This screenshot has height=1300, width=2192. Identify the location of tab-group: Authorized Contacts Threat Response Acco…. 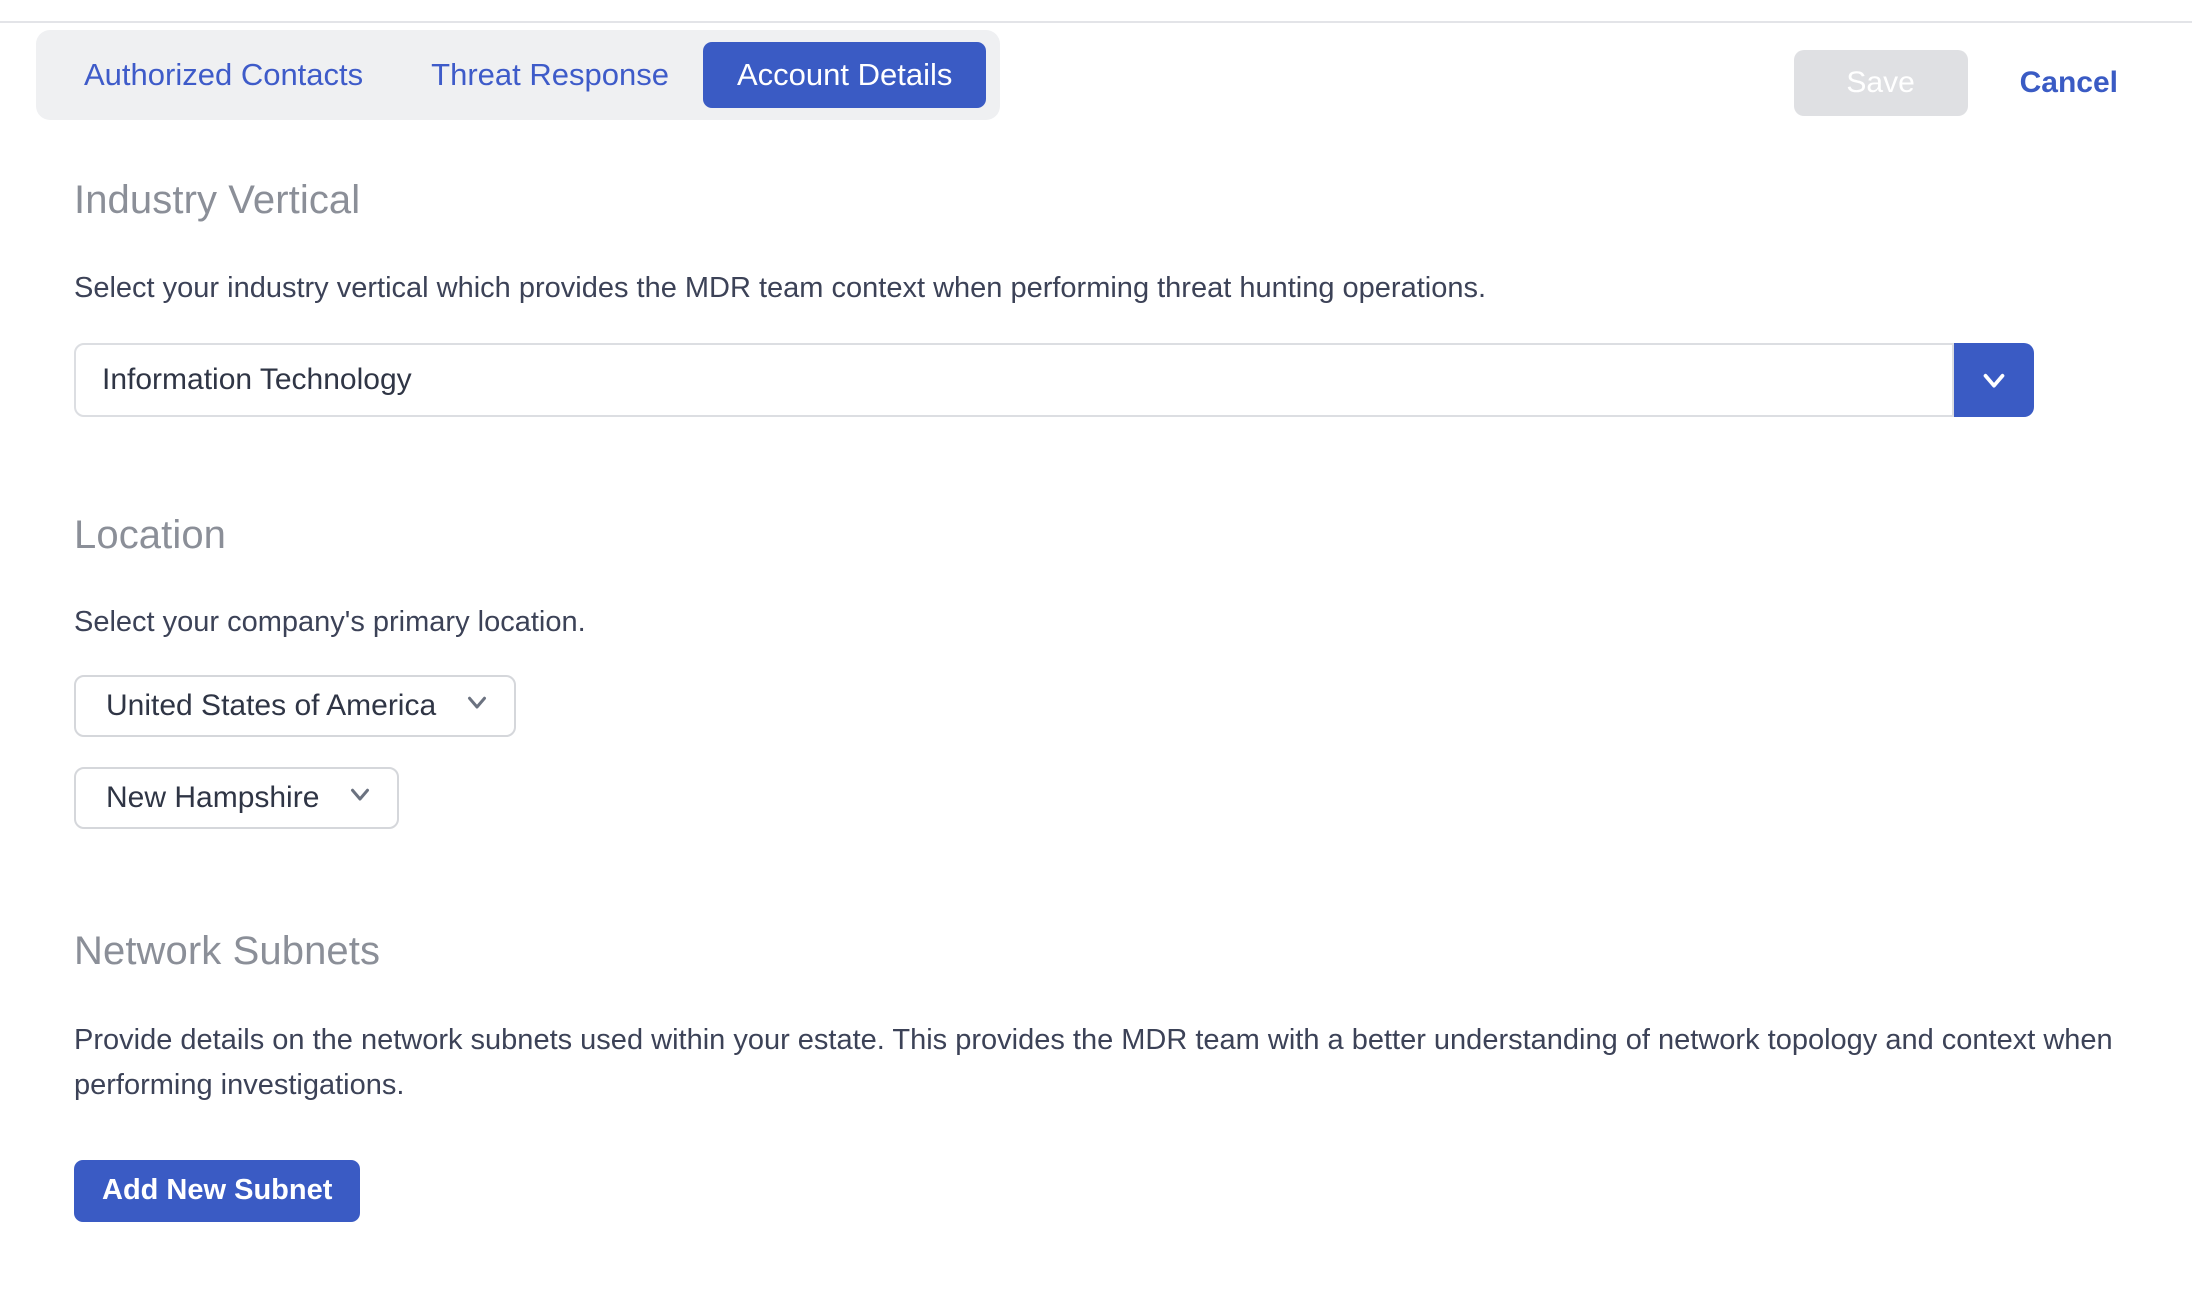
(518, 75).